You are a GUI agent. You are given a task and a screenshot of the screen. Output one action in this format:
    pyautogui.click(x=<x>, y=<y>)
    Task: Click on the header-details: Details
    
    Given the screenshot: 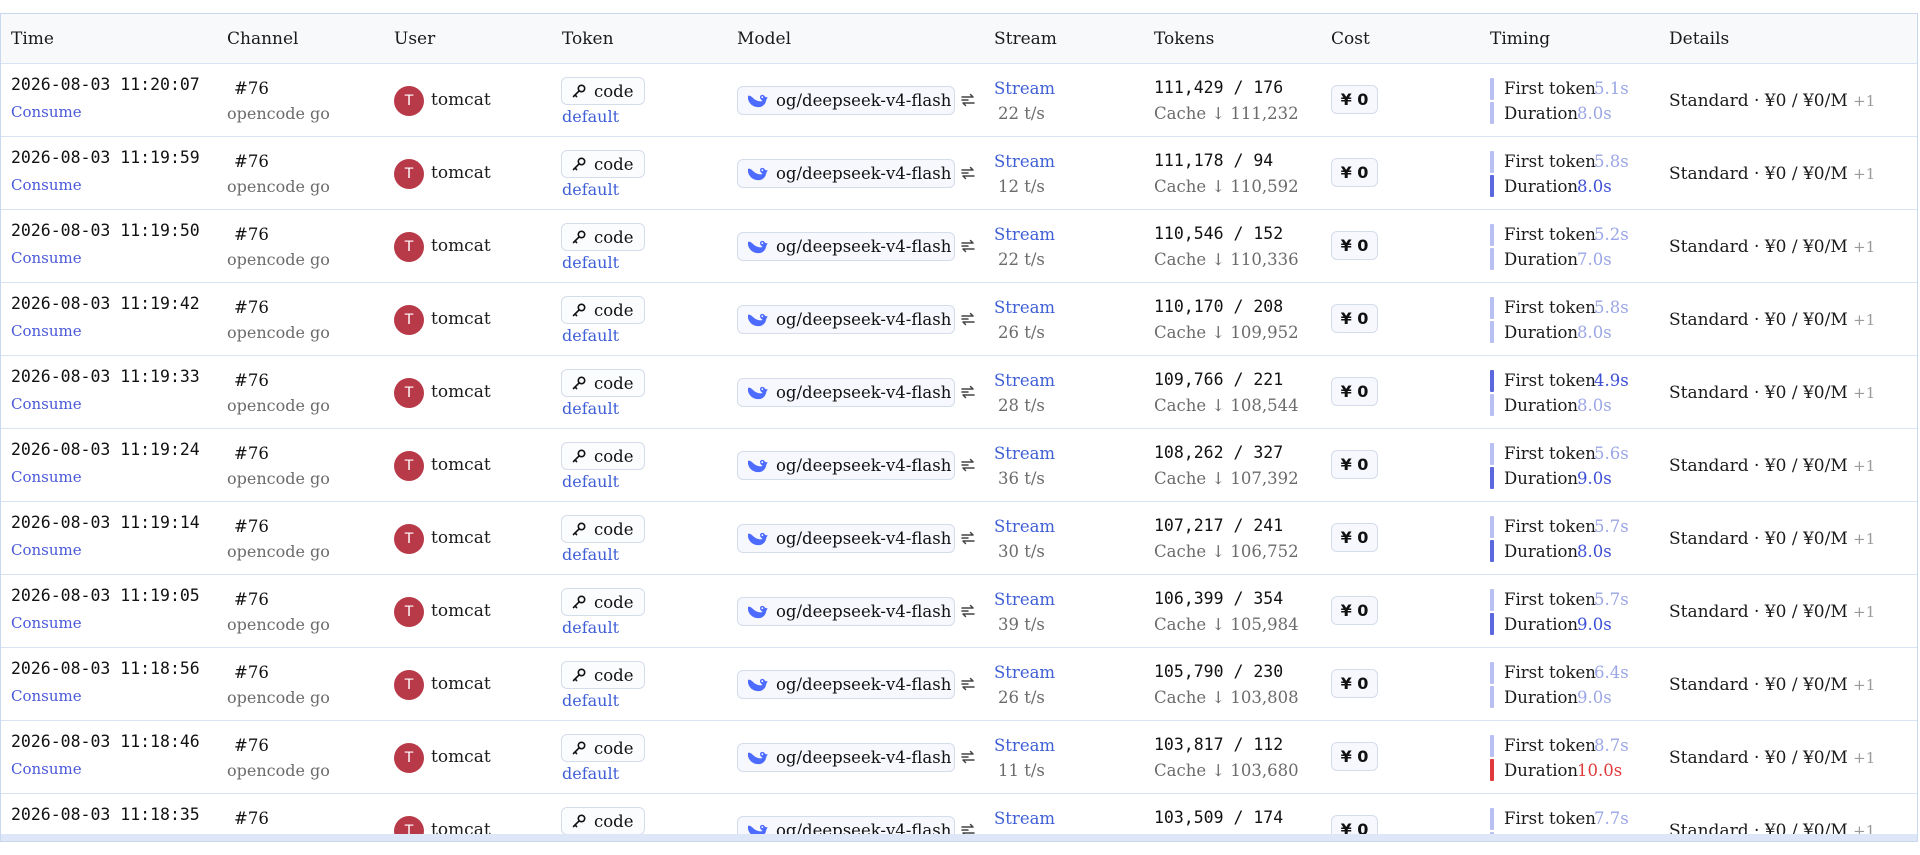 What is the action you would take?
    pyautogui.click(x=1699, y=39)
    